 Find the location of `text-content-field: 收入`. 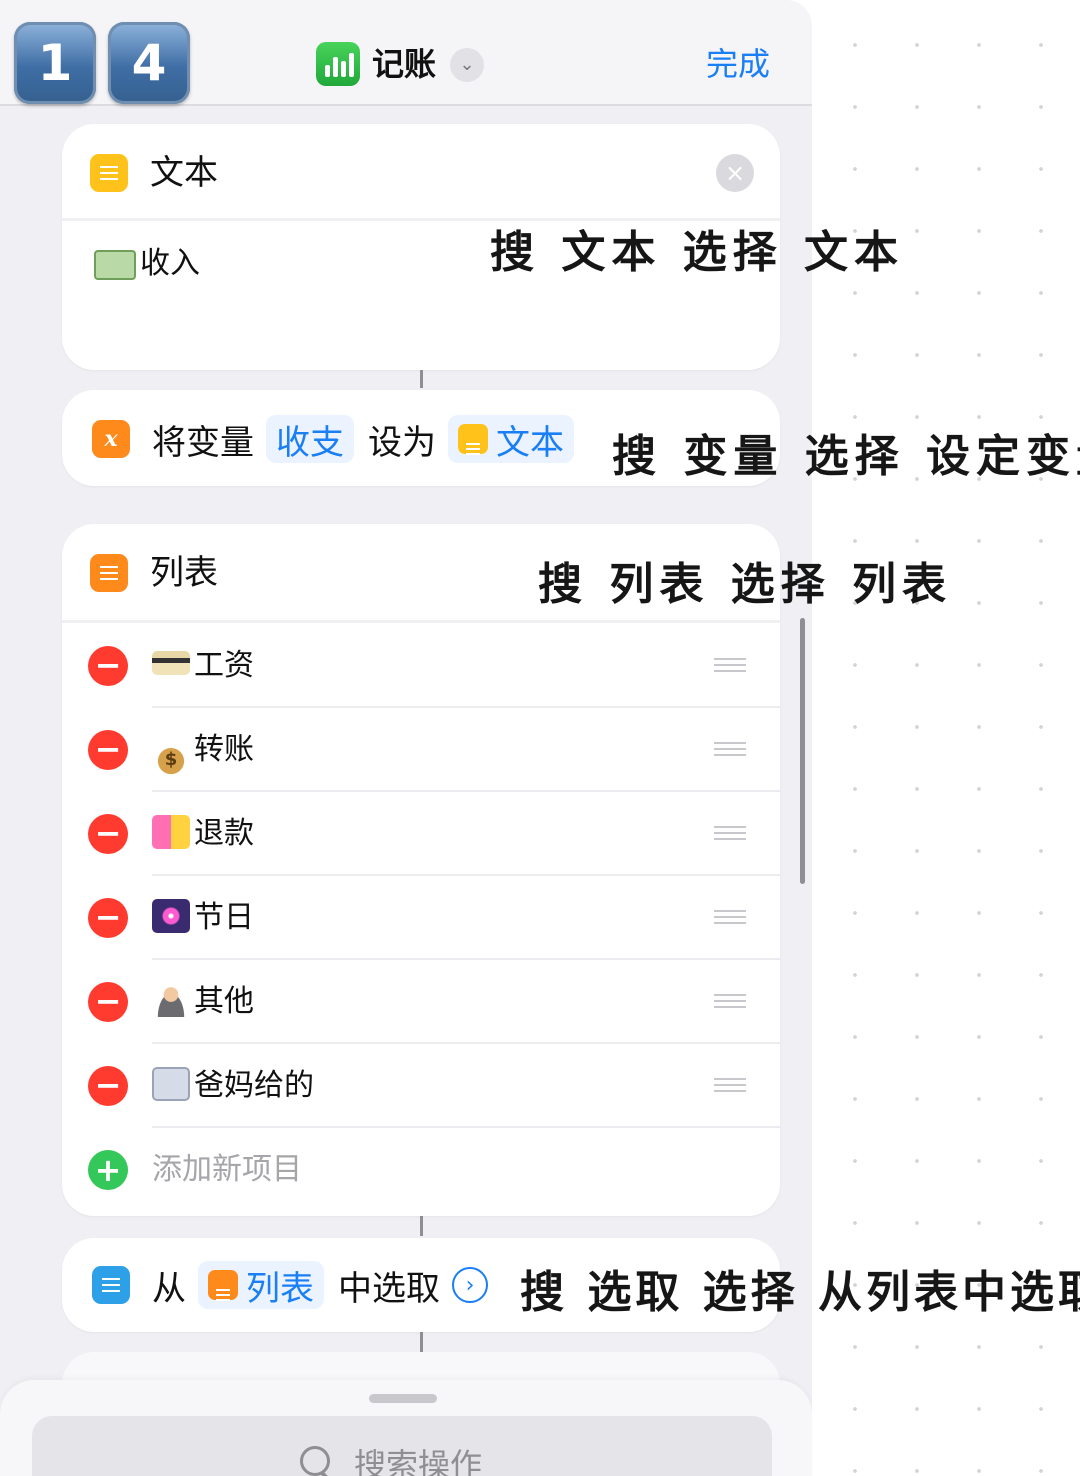

text-content-field: 收入 is located at coordinates (147, 264).